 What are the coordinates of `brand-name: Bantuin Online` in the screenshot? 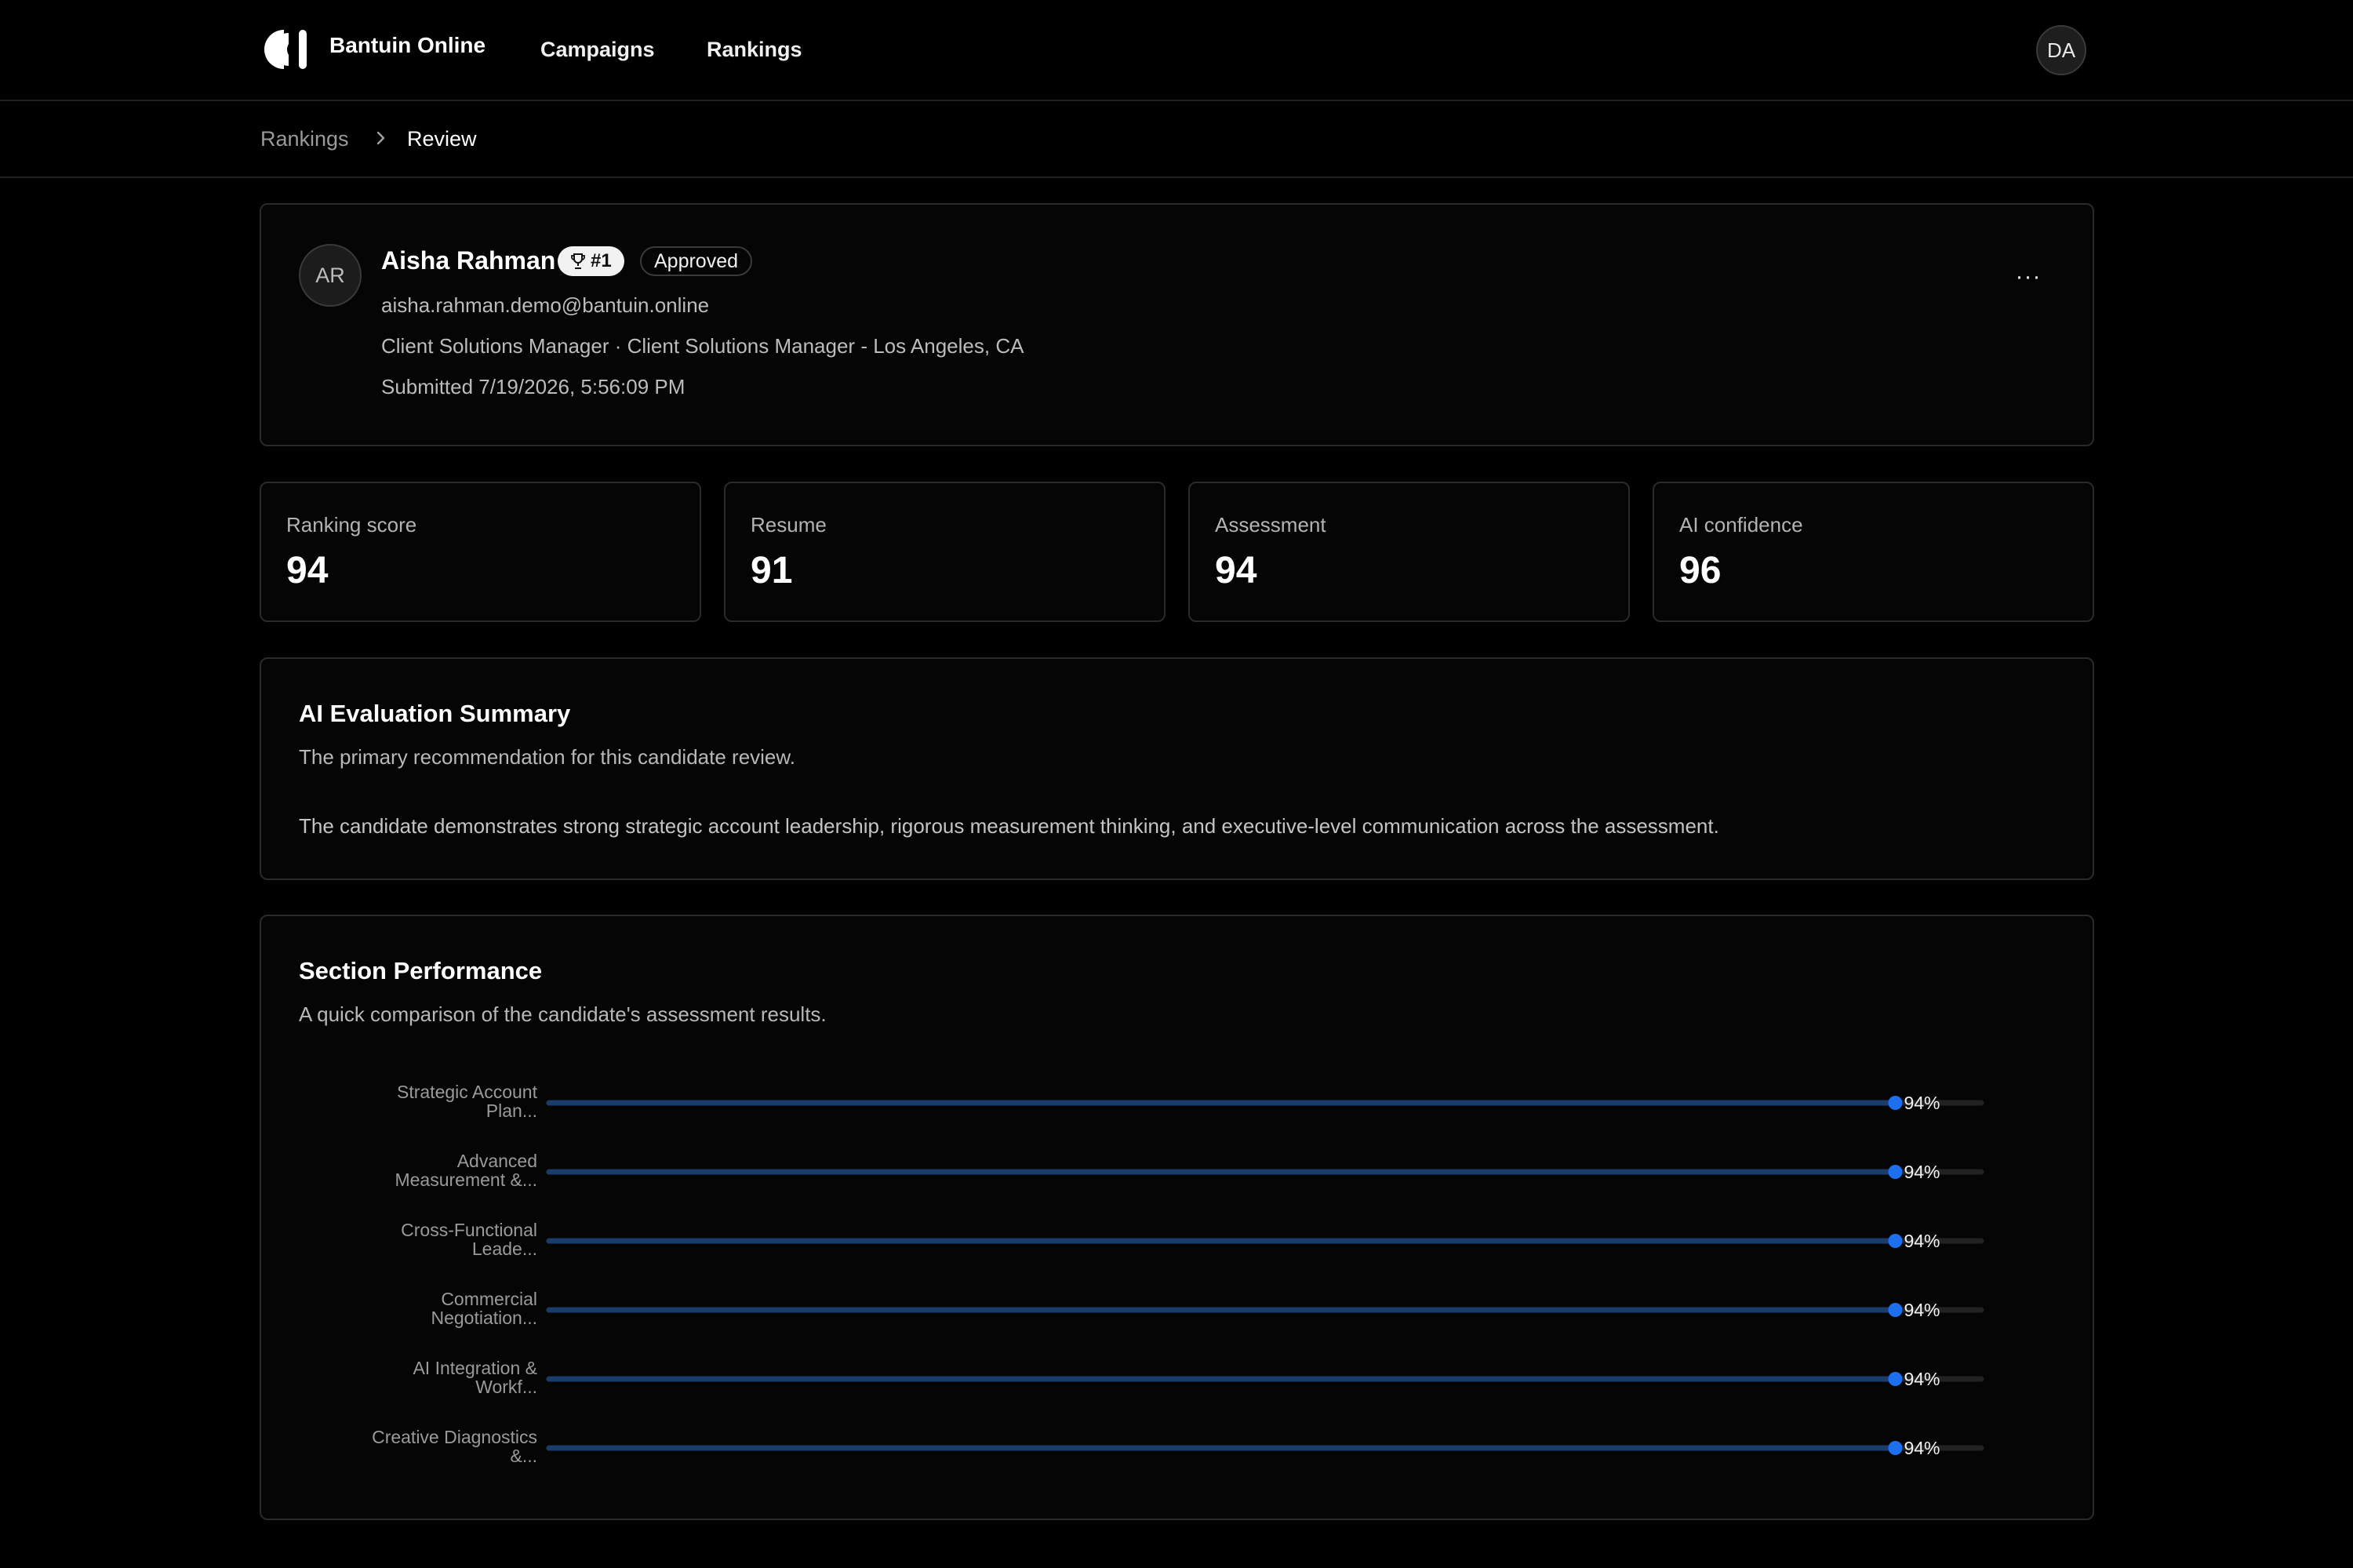 It's located at (407, 45).